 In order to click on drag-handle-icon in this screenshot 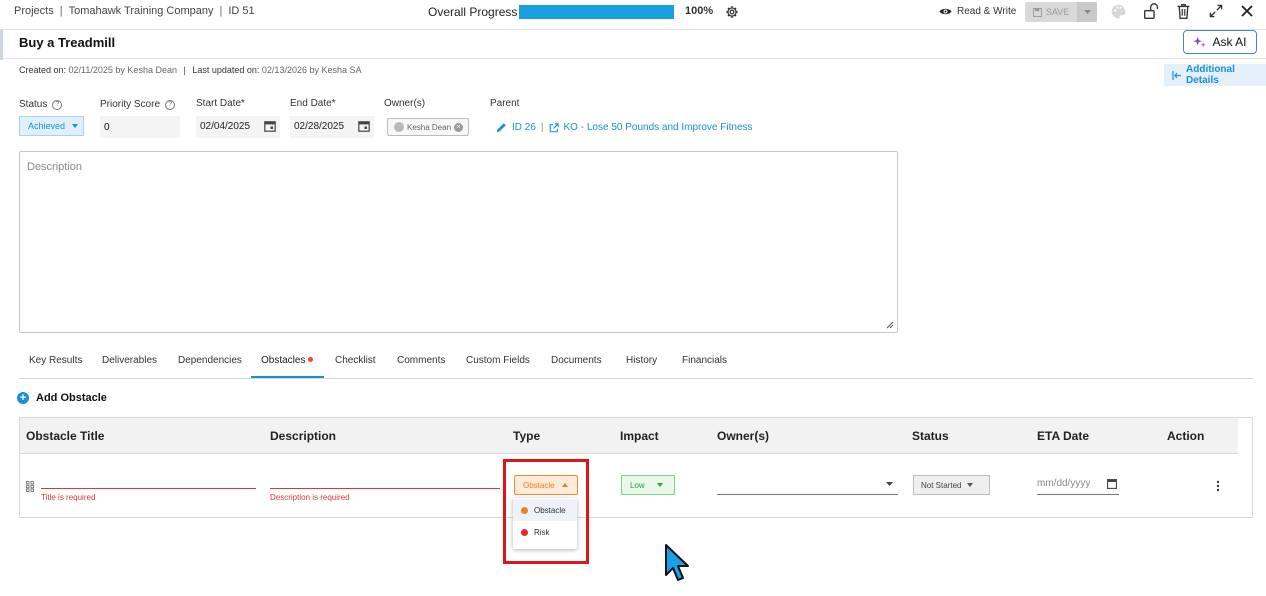, I will do `click(30, 486)`.